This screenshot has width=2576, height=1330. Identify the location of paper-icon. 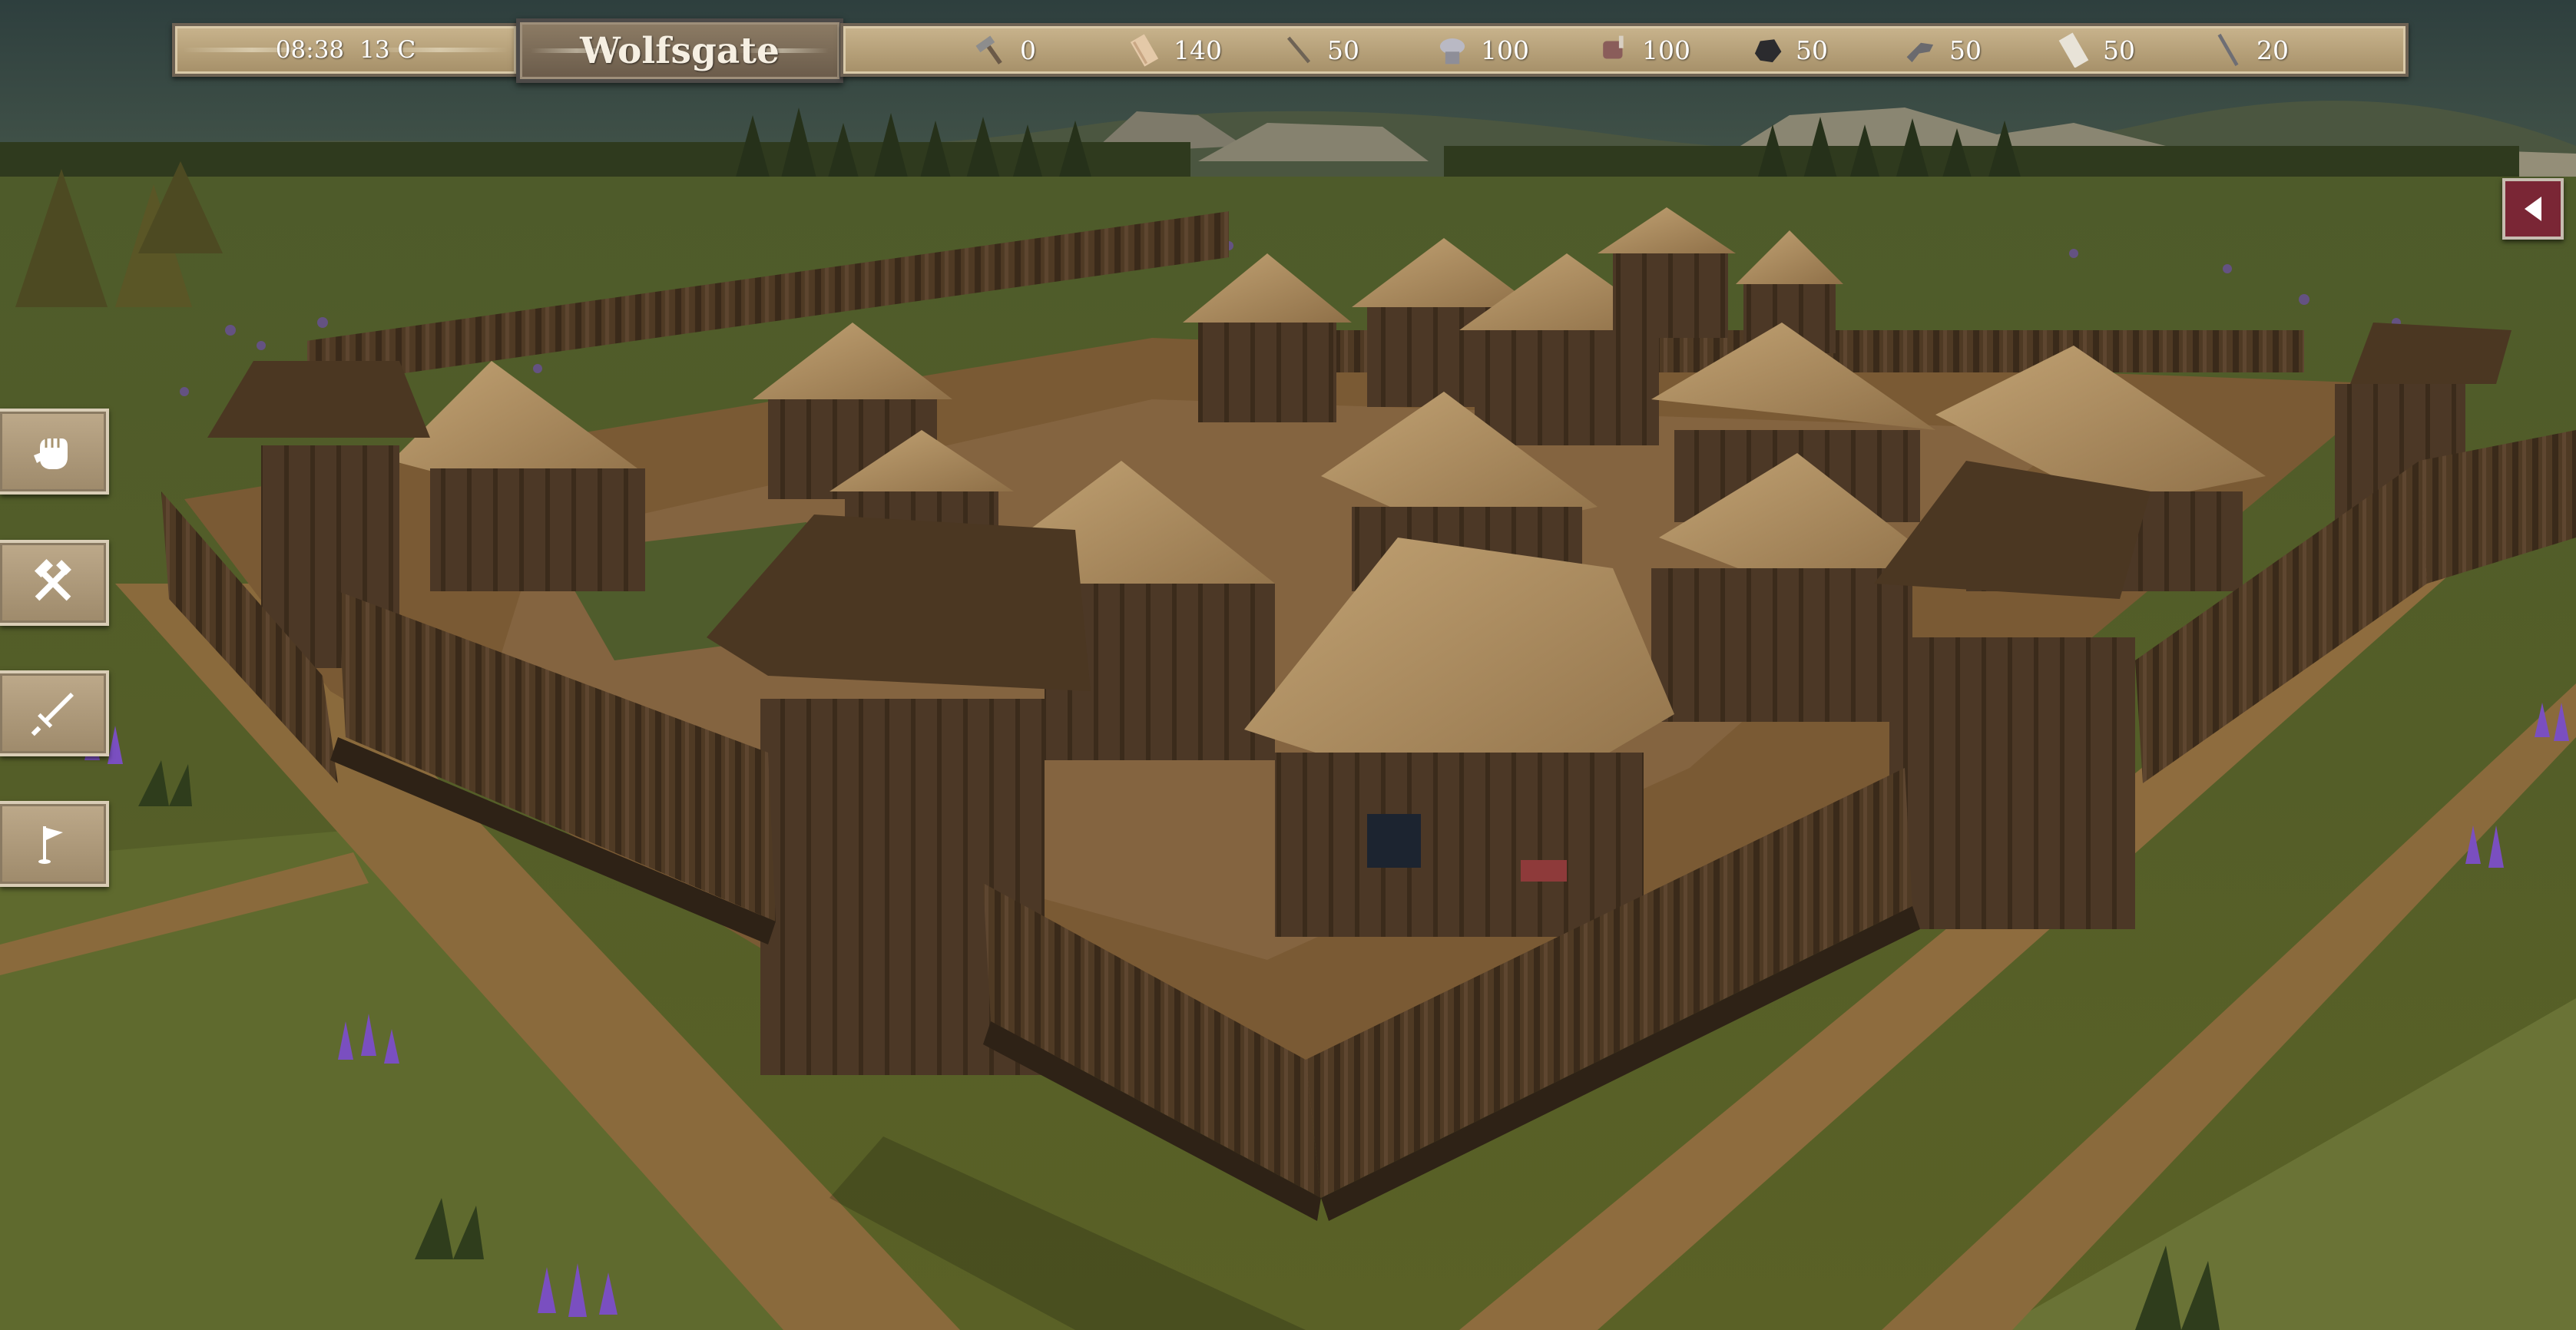
(2074, 50).